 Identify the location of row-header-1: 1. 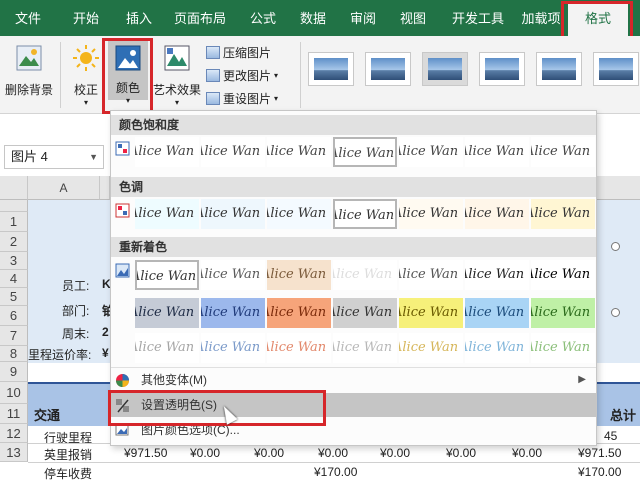
(14, 222).